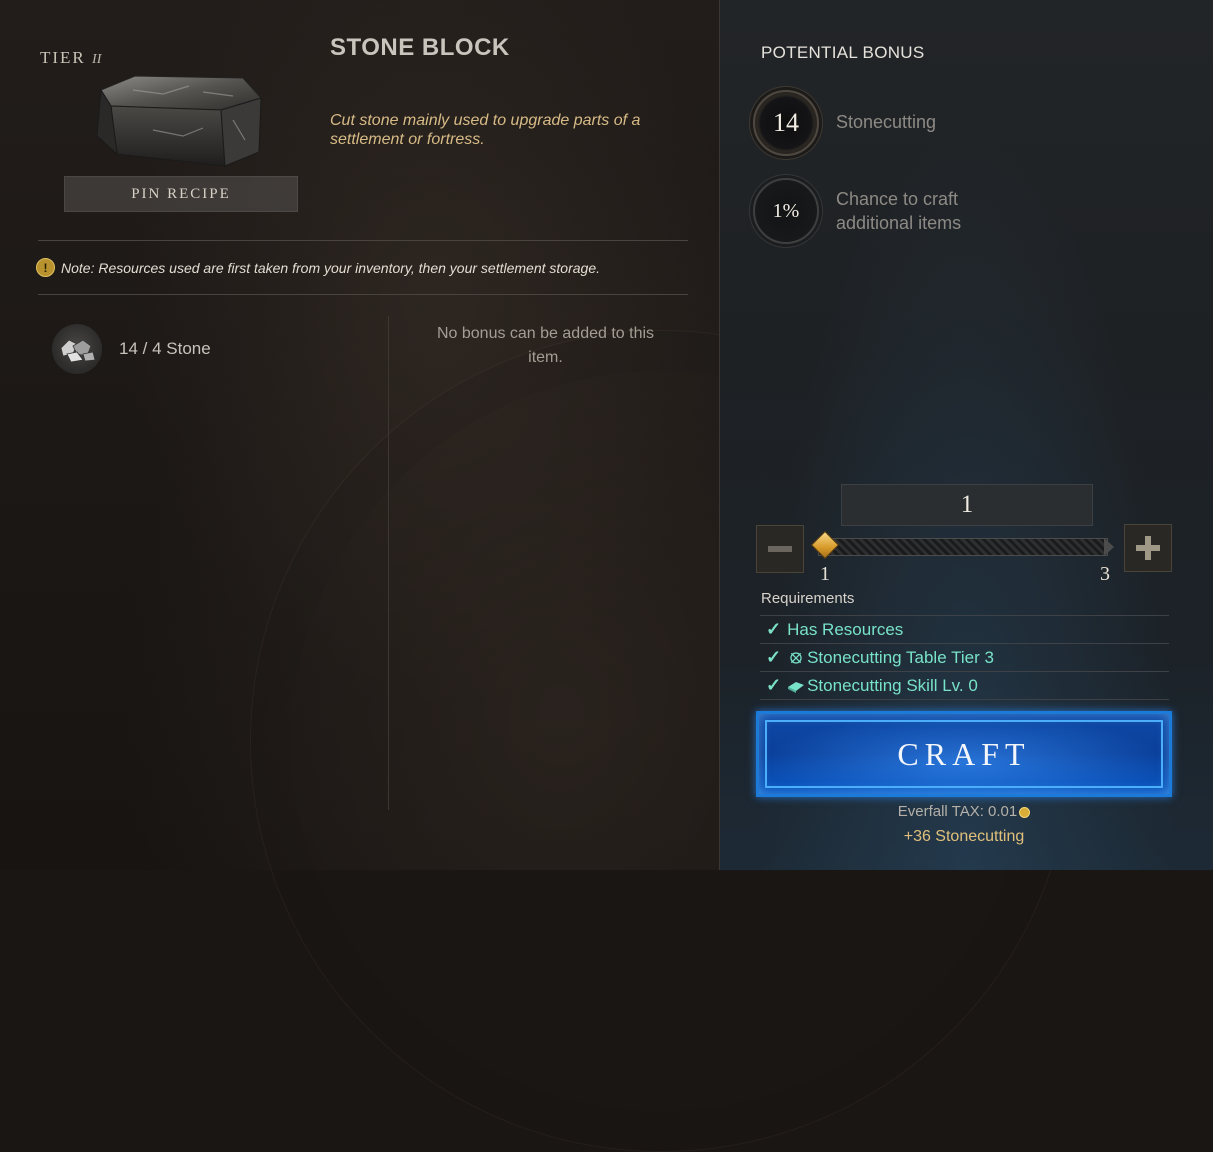  Describe the element at coordinates (845, 629) in the screenshot. I see `requirement-text: Has Resources` at that location.